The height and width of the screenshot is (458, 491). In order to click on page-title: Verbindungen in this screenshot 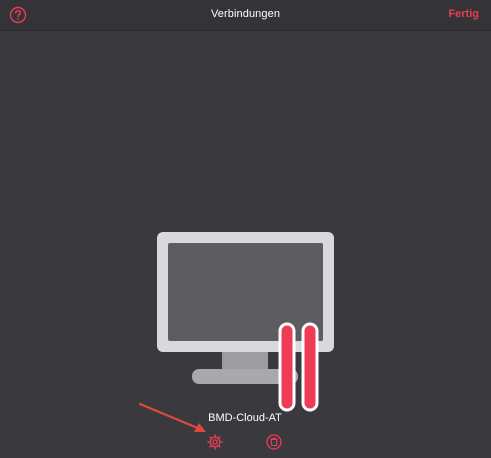, I will do `click(245, 14)`.